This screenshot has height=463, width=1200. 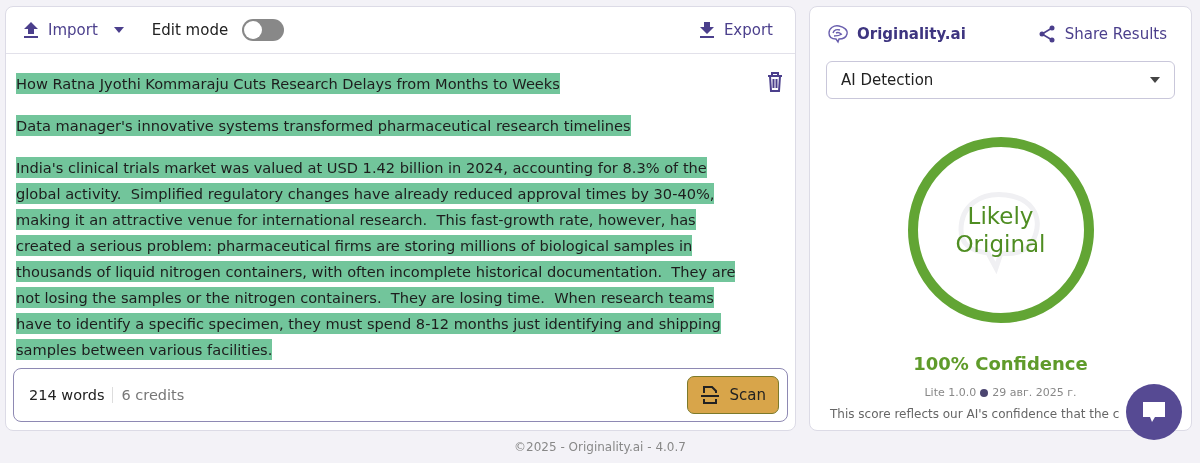 I want to click on chat-button, so click(x=1154, y=412).